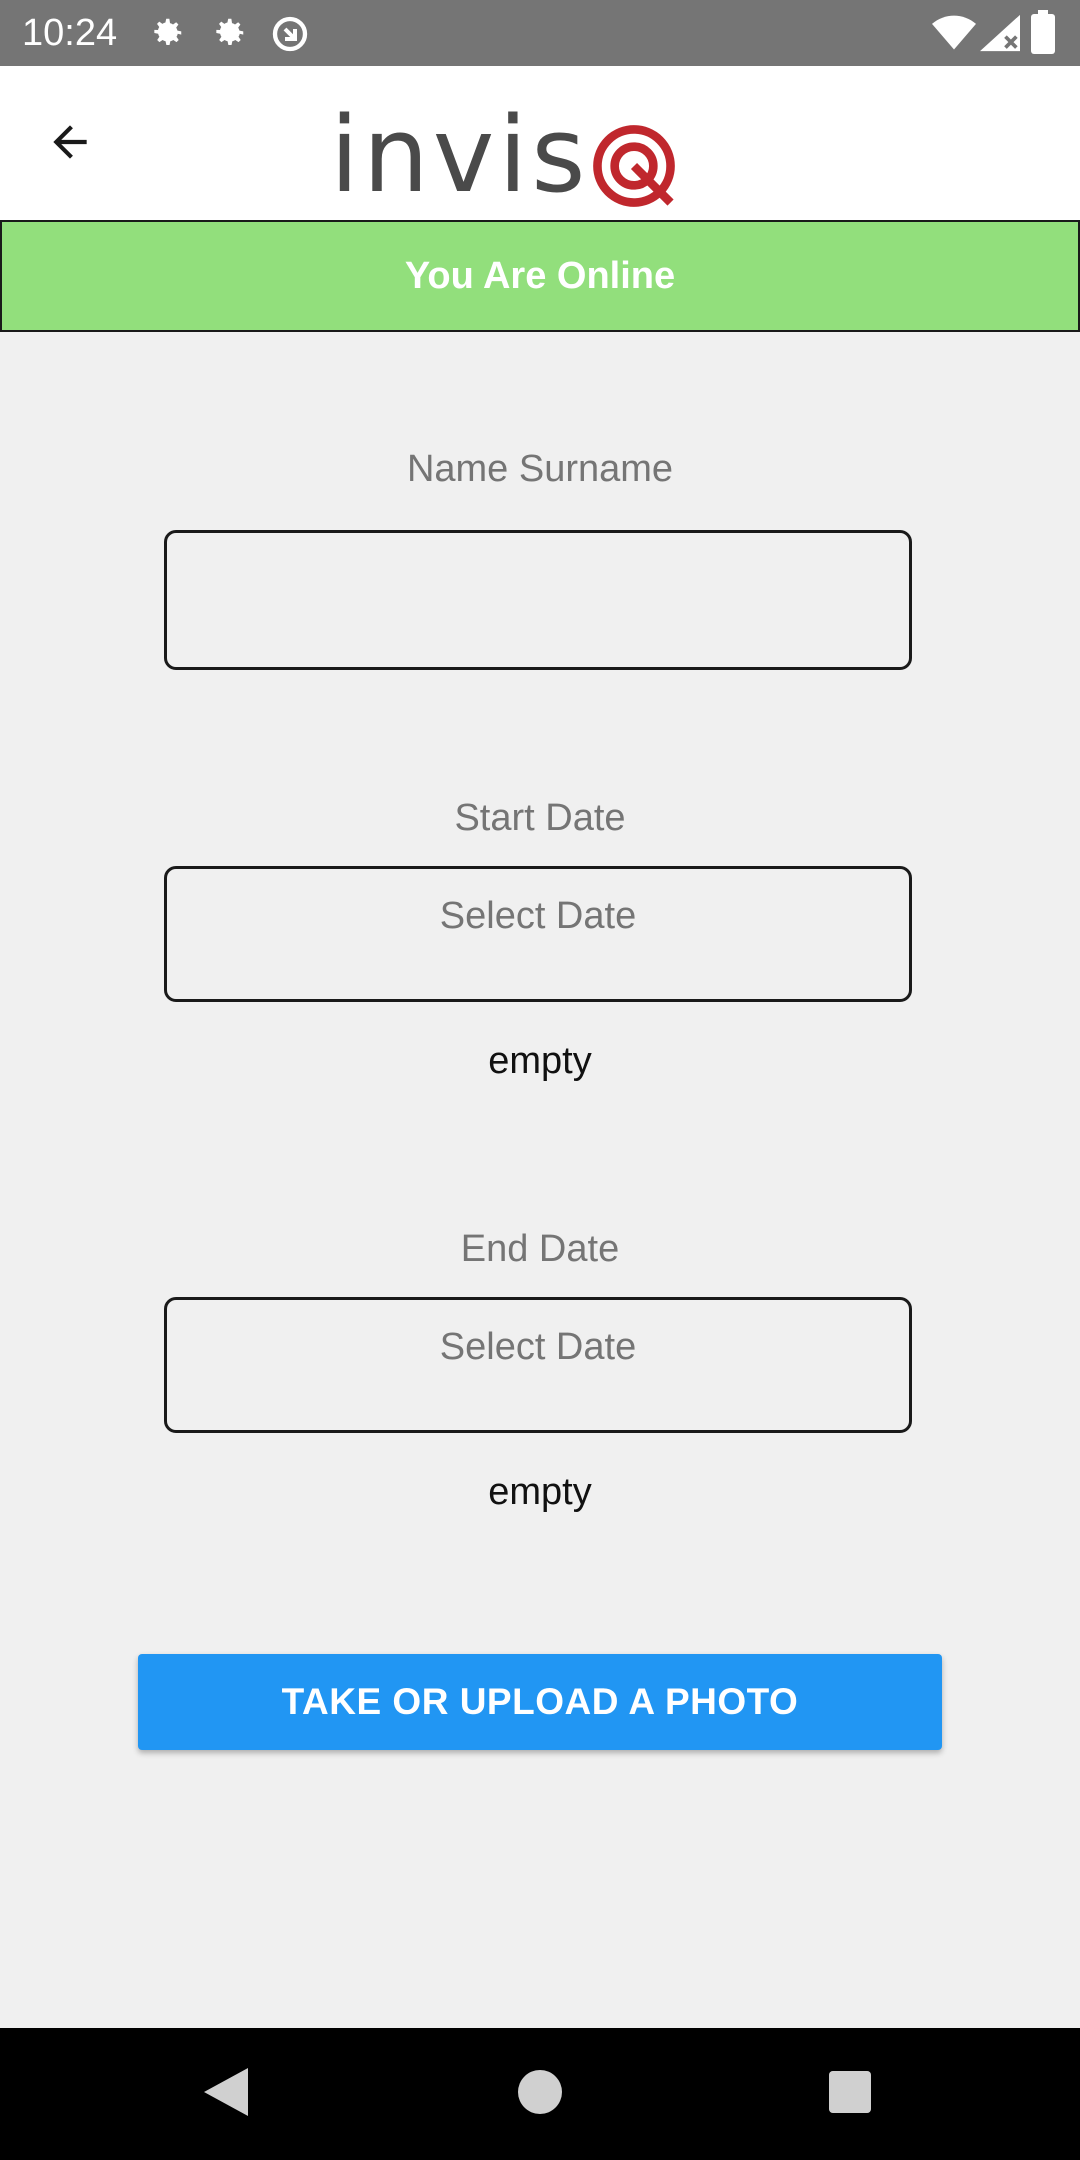 The image size is (1080, 2160). I want to click on system-nav-bar, so click(540, 2094).